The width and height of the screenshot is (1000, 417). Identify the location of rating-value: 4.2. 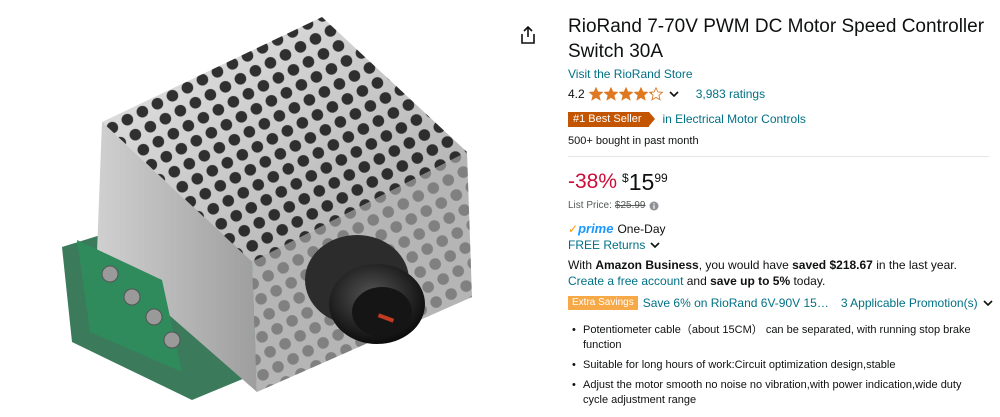
(576, 94).